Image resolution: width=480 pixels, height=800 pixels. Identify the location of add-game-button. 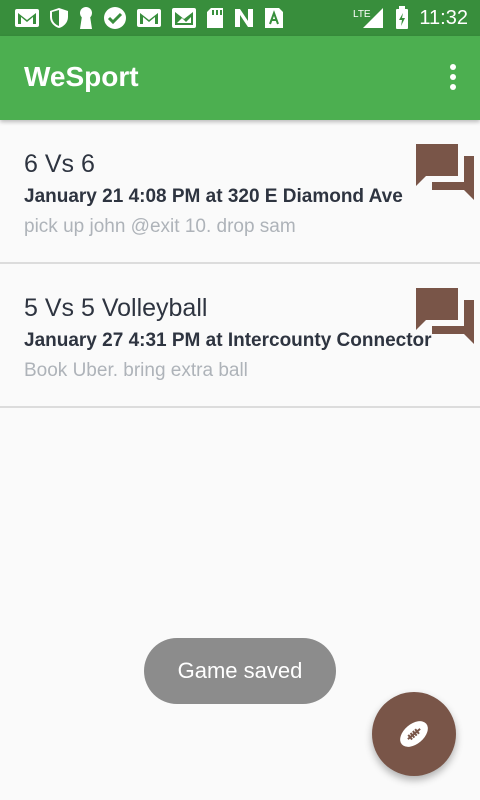
(414, 734).